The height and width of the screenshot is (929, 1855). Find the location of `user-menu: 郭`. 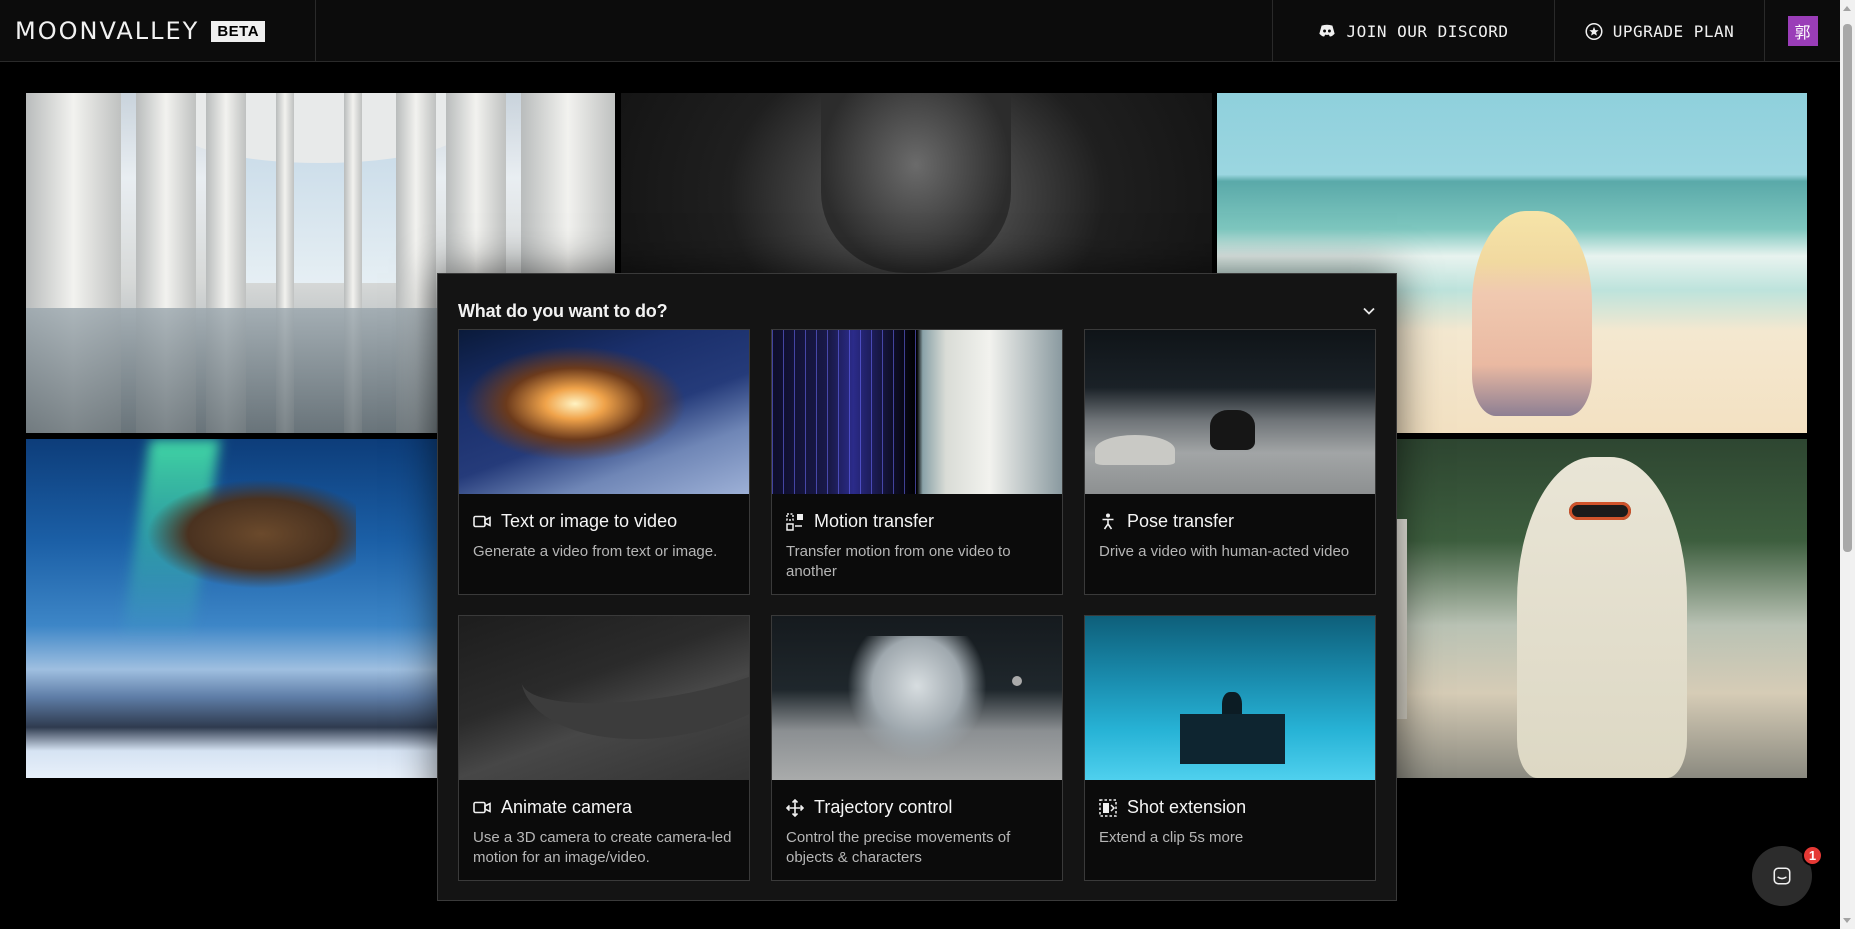

user-menu: 郭 is located at coordinates (1802, 31).